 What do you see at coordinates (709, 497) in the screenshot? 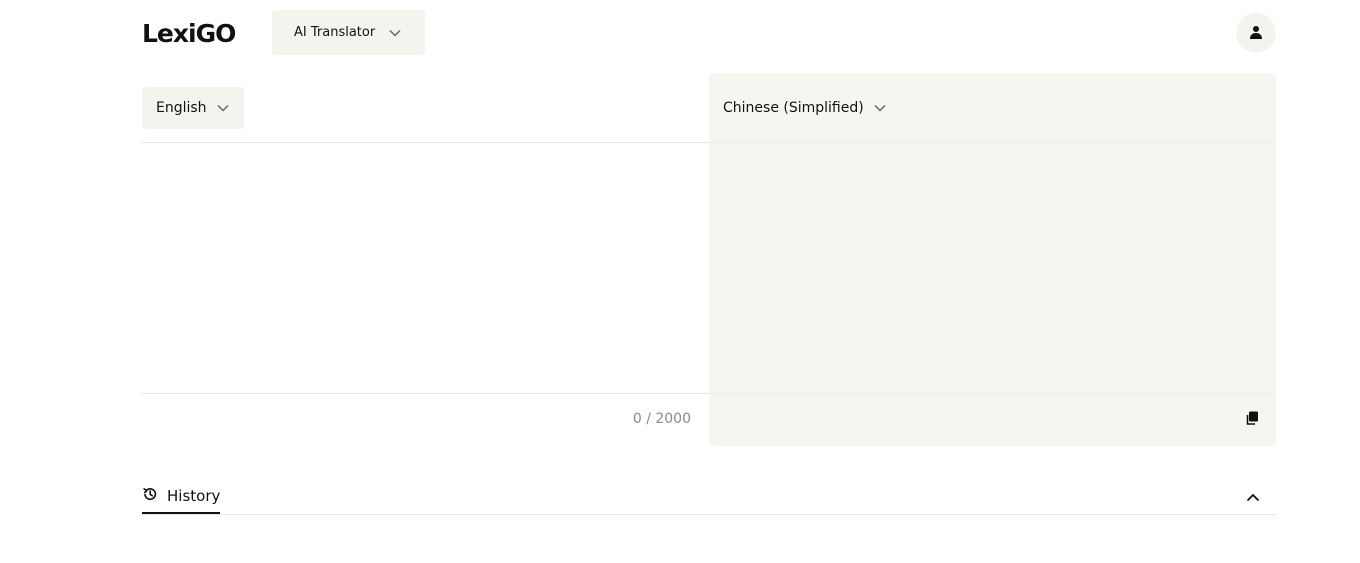
I see `history-section: History` at bounding box center [709, 497].